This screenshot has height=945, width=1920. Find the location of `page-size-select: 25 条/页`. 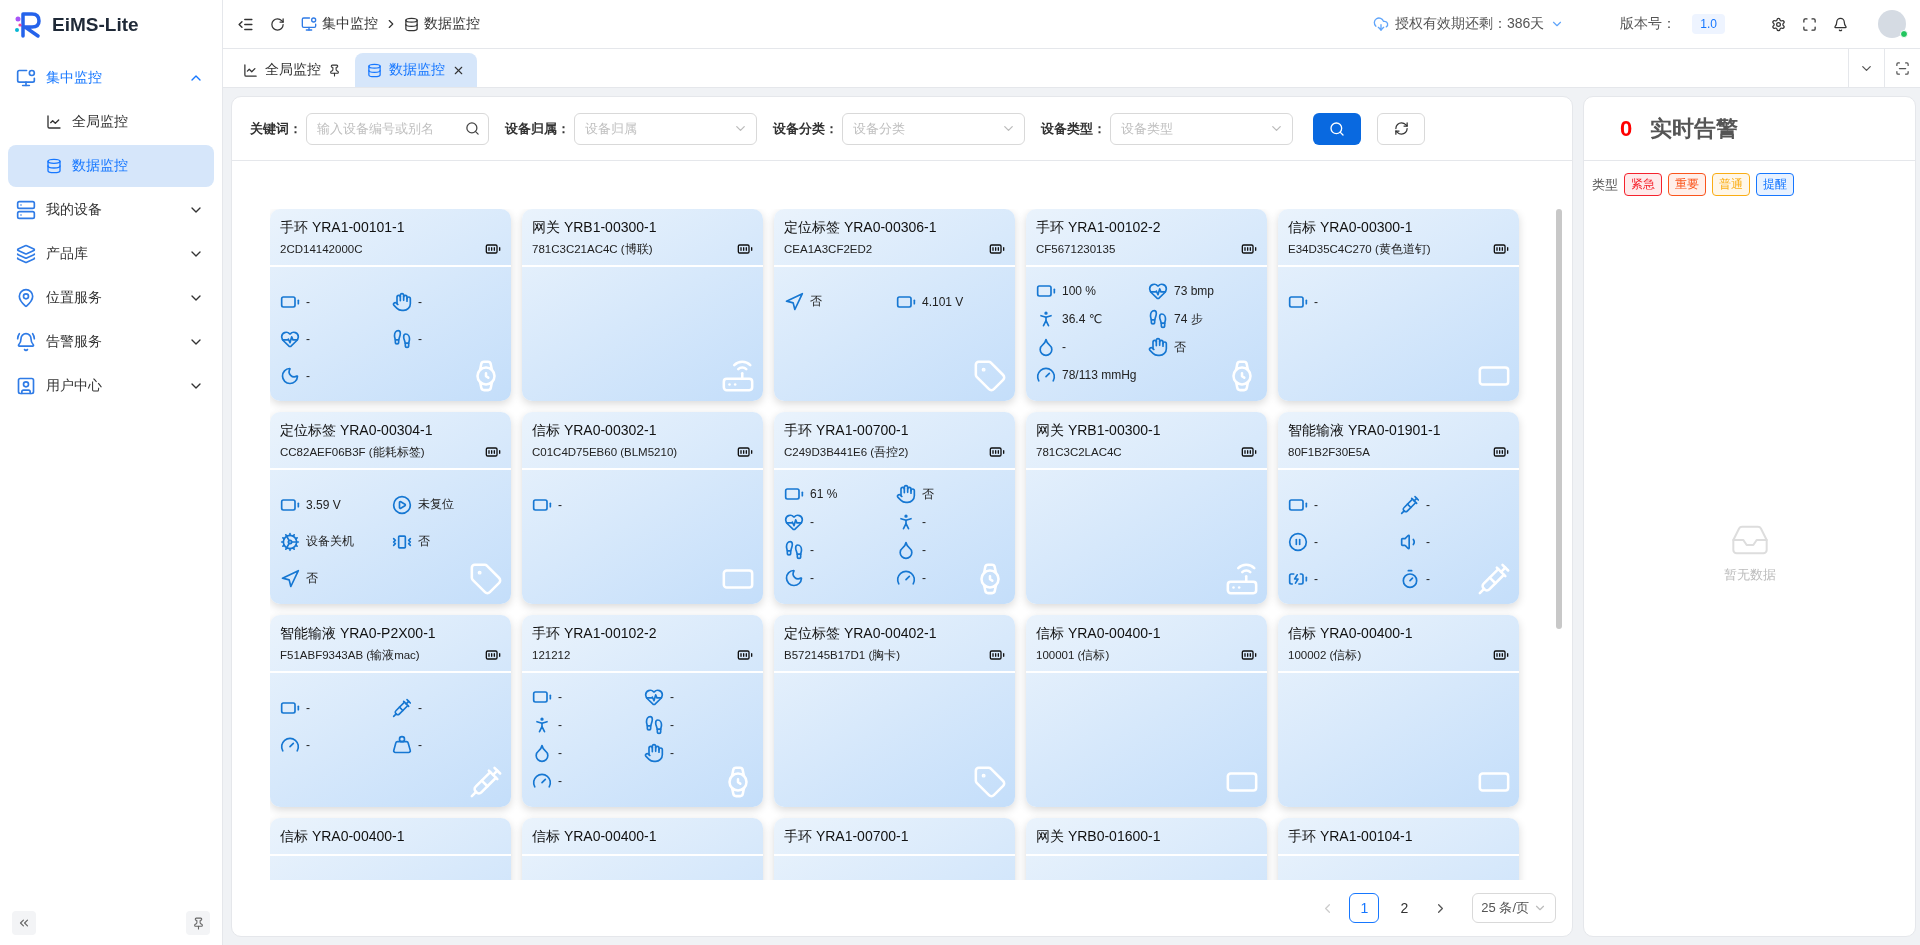

page-size-select: 25 条/页 is located at coordinates (1514, 908).